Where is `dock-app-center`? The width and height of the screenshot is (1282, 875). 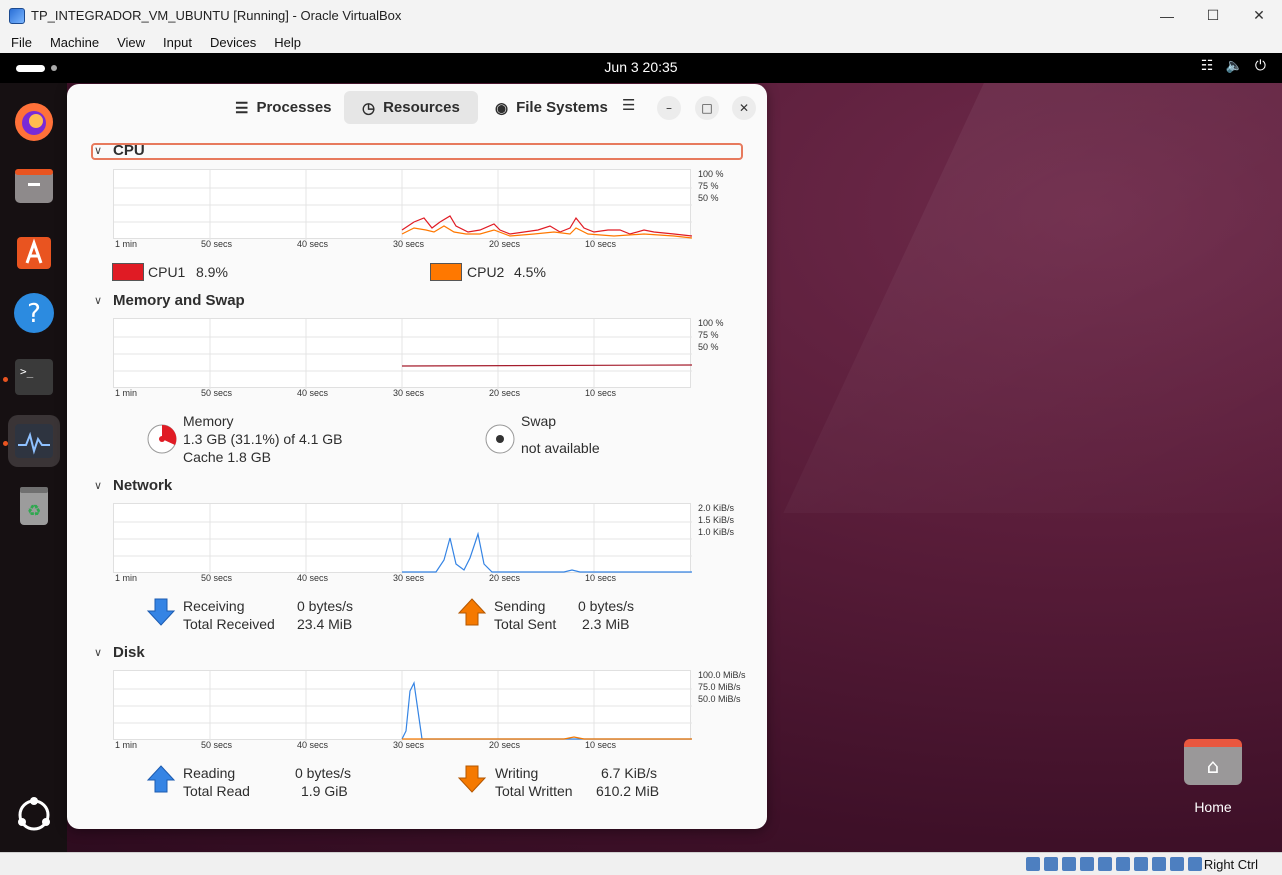
dock-app-center is located at coordinates (34, 249).